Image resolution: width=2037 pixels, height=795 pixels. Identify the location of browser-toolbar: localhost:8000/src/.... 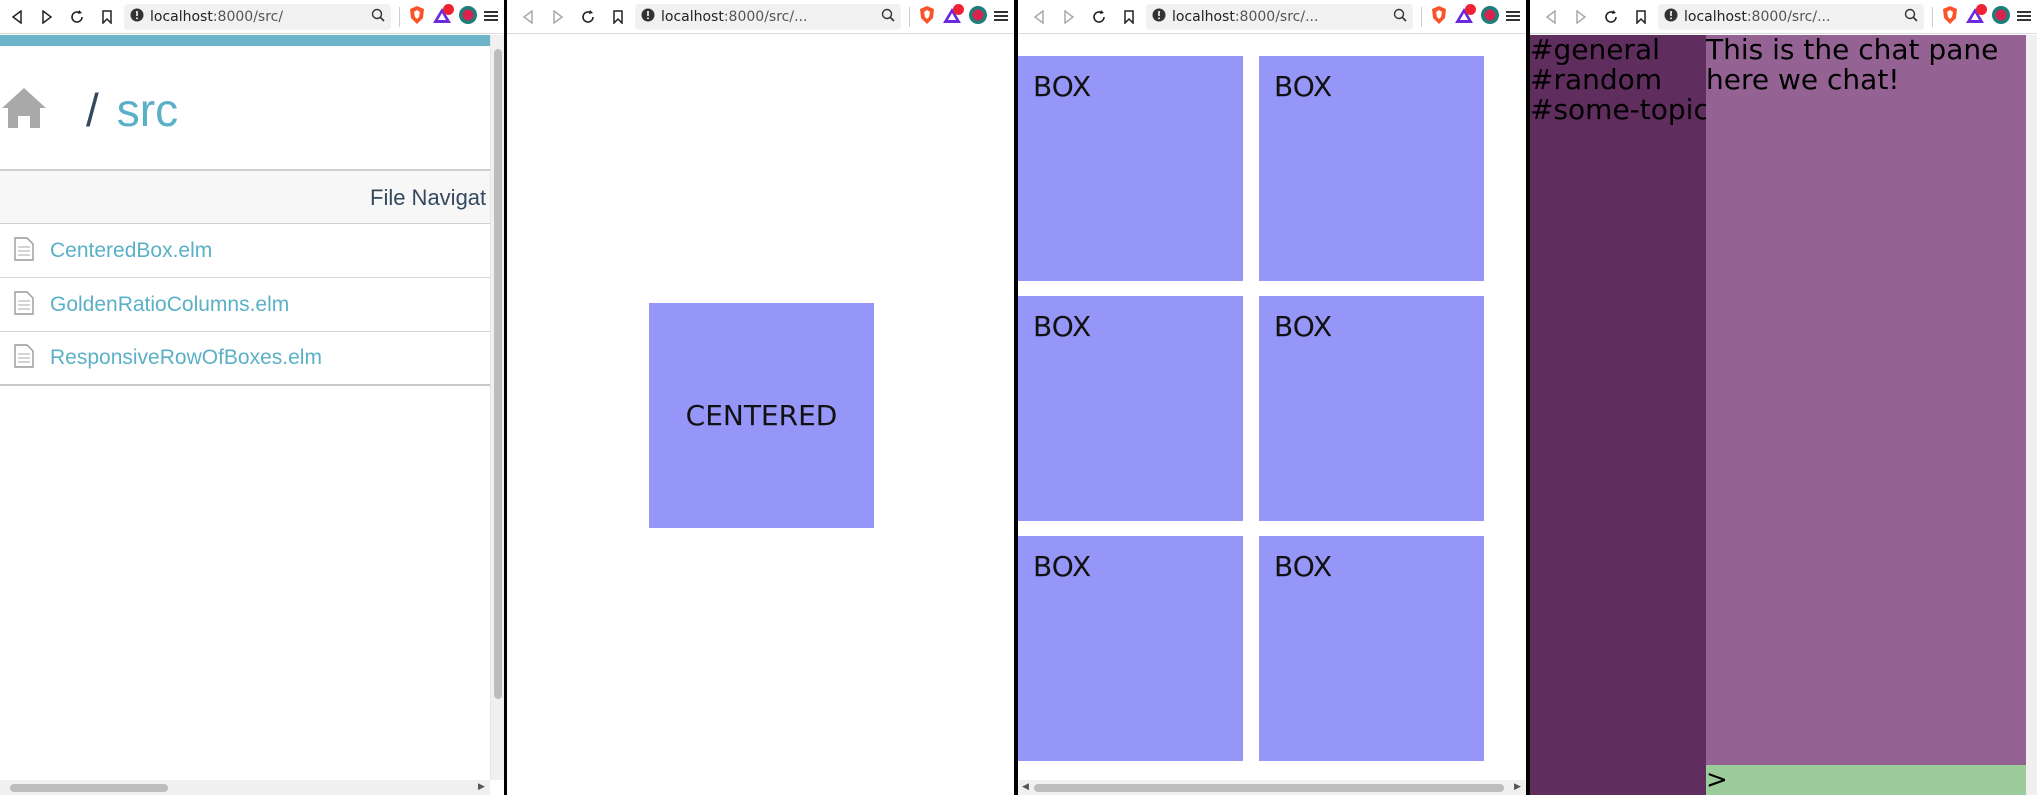
(1783, 17).